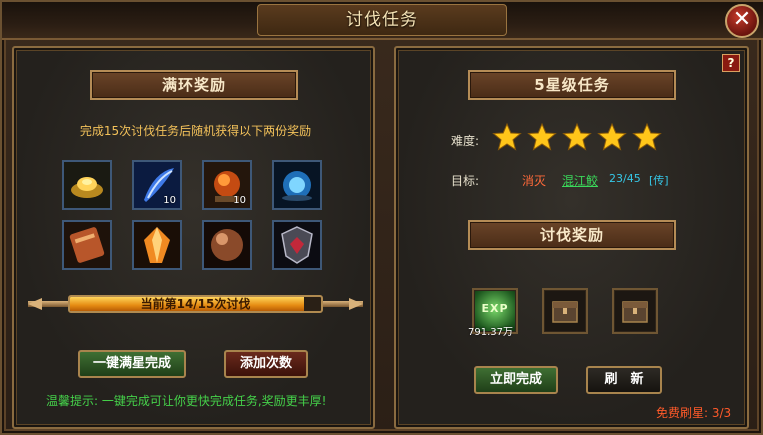 The width and height of the screenshot is (763, 435). What do you see at coordinates (194, 85) in the screenshot?
I see `loop-reward-header: 满环奖励` at bounding box center [194, 85].